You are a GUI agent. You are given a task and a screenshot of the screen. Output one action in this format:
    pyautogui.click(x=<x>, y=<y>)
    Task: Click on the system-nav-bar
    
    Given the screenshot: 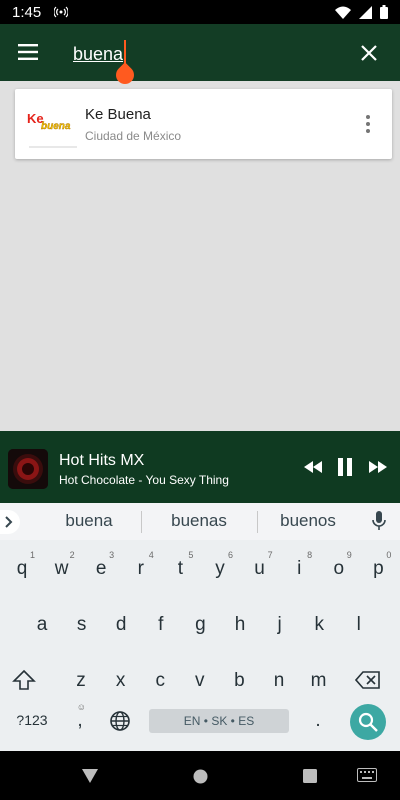 What is the action you would take?
    pyautogui.click(x=200, y=775)
    